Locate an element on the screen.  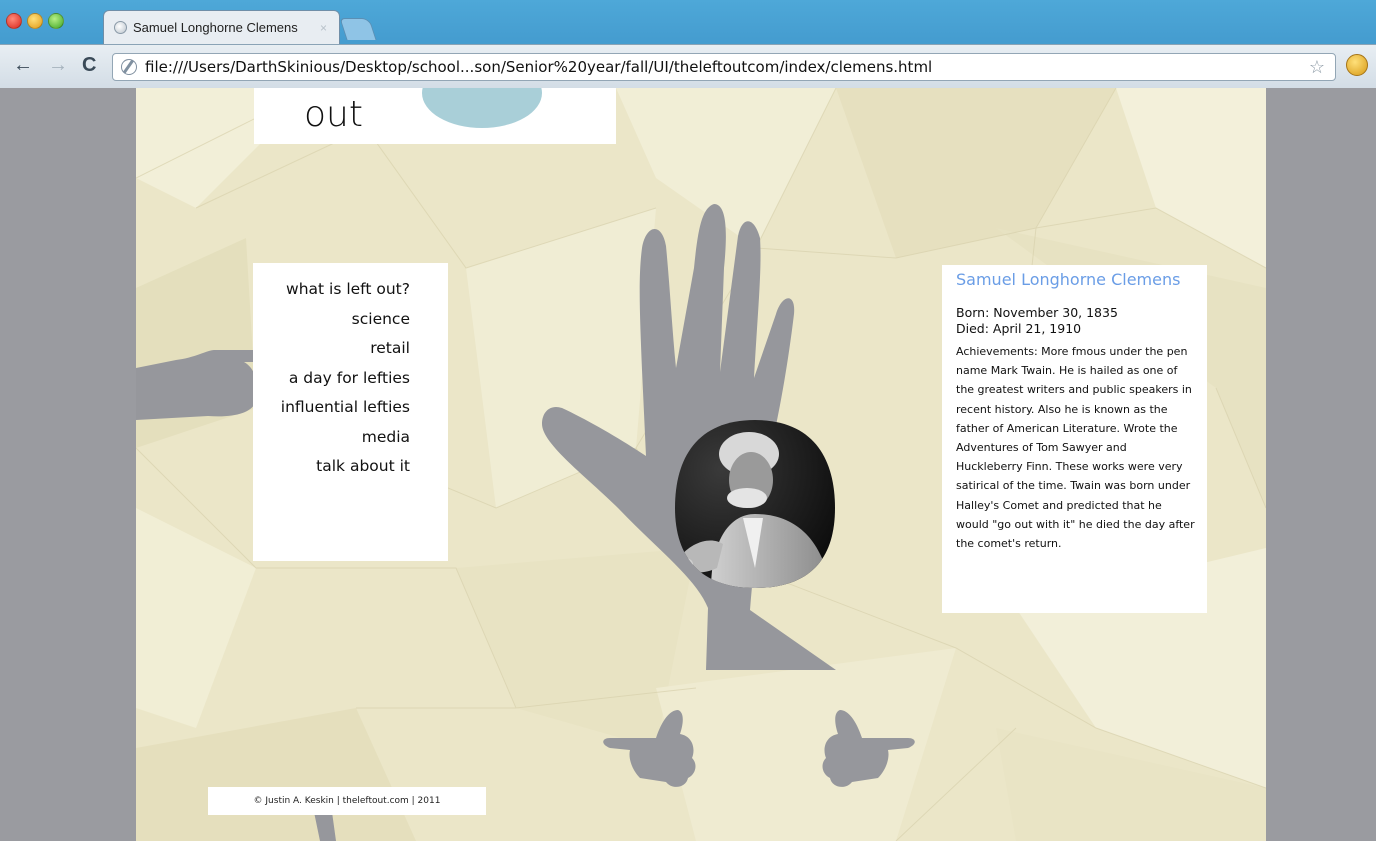
nav-link: science is located at coordinates (345, 320).